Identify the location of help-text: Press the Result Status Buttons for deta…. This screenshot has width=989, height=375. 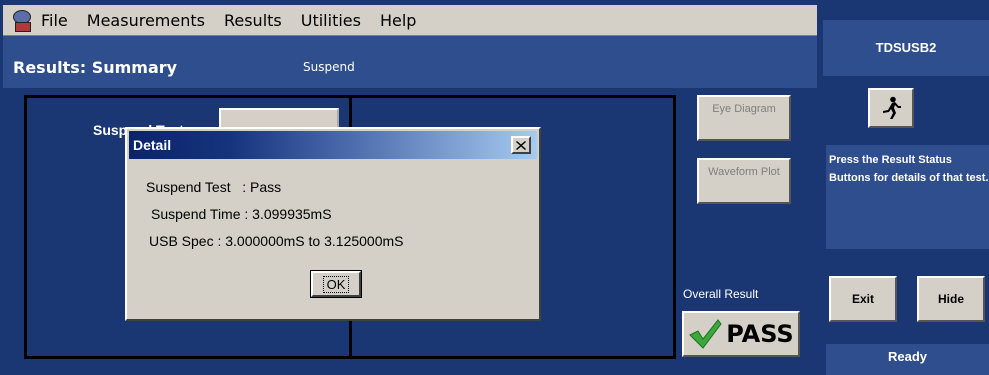
(909, 169).